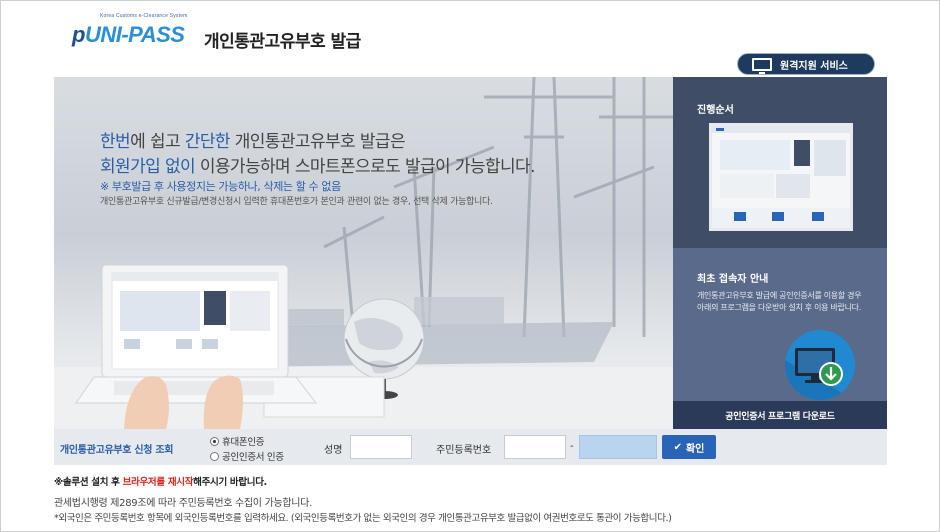 Image resolution: width=940 pixels, height=532 pixels. I want to click on restart-notice-b: 브라우저를 재시작, so click(158, 482).